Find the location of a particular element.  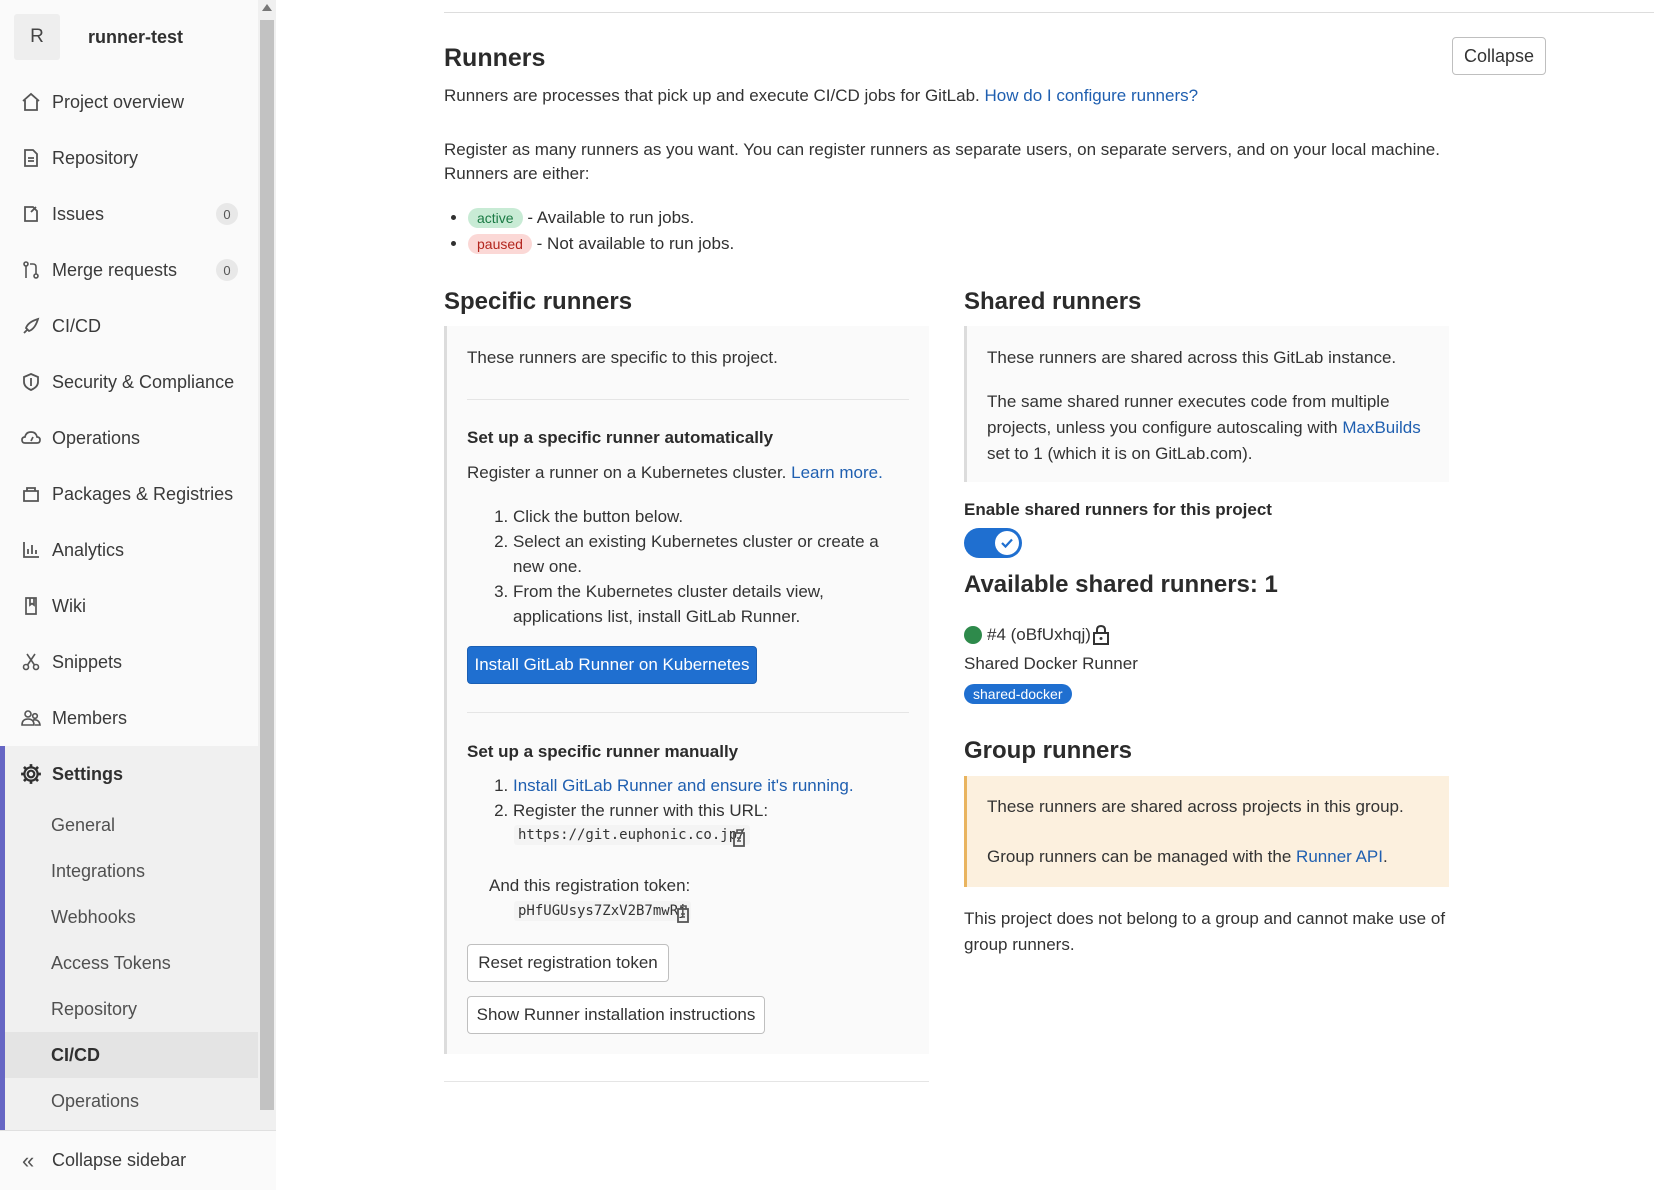

sidebar-item-issues: Issues 0 is located at coordinates (129, 214).